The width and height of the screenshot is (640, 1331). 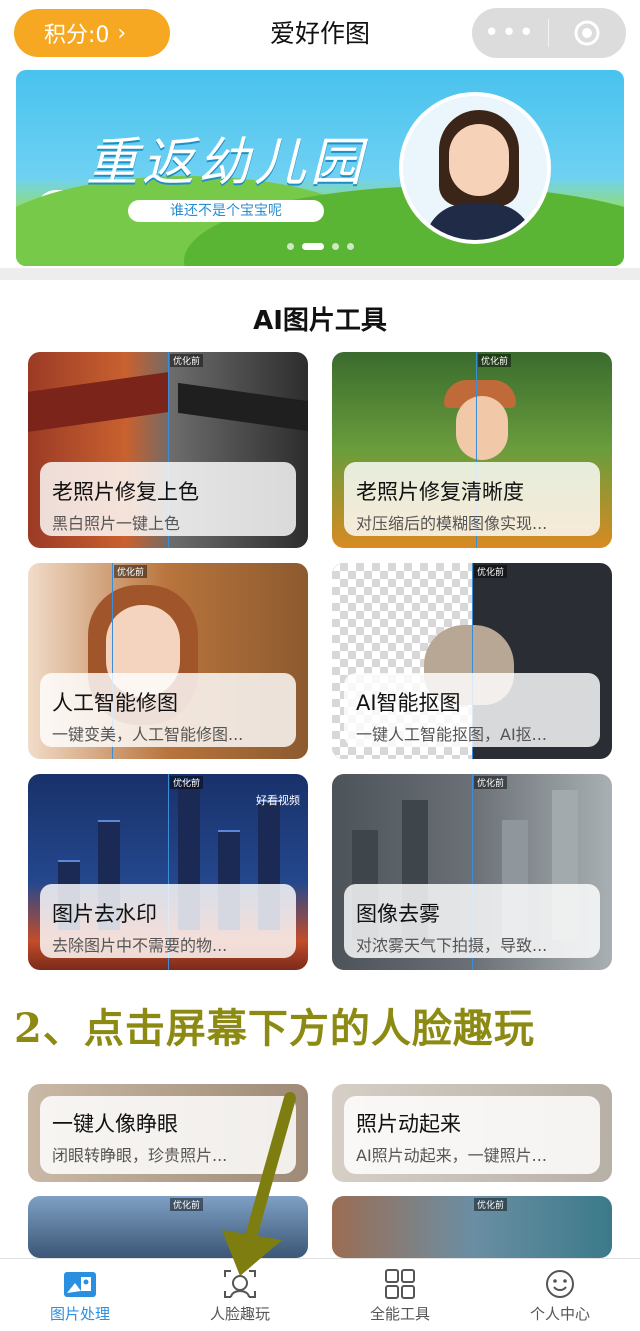 I want to click on promo-banner: 重返幼儿园 谁还不是个宝宝呢, so click(x=320, y=168).